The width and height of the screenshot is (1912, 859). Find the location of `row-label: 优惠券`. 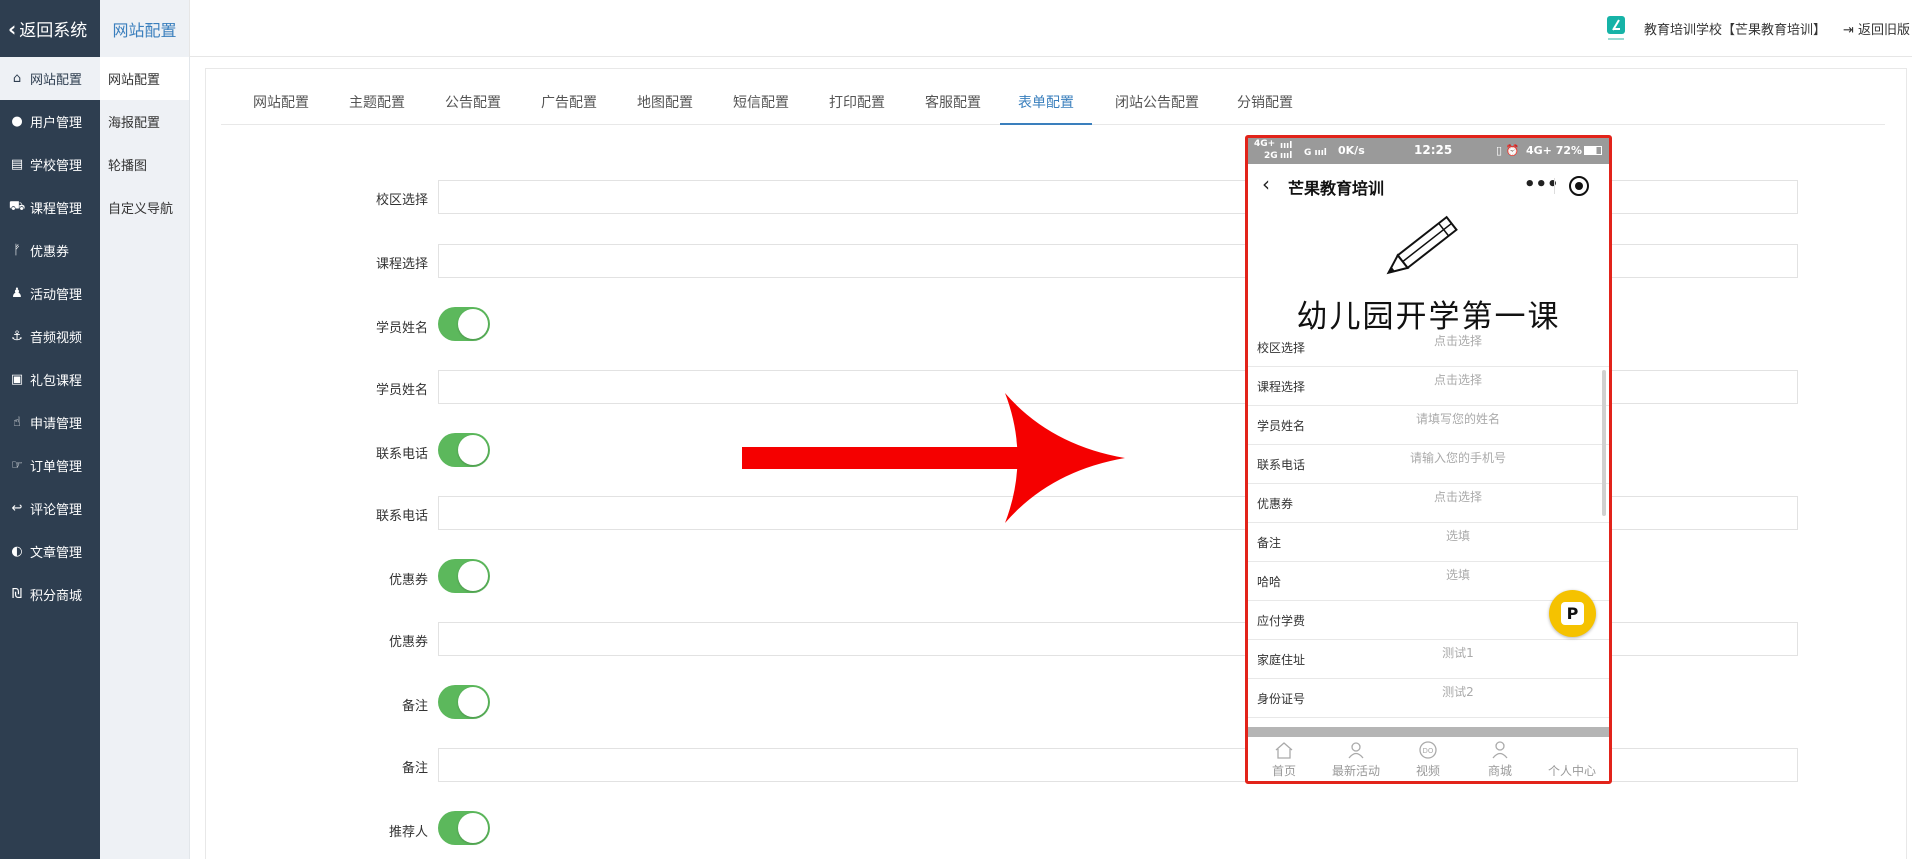

row-label: 优惠券 is located at coordinates (1275, 504).